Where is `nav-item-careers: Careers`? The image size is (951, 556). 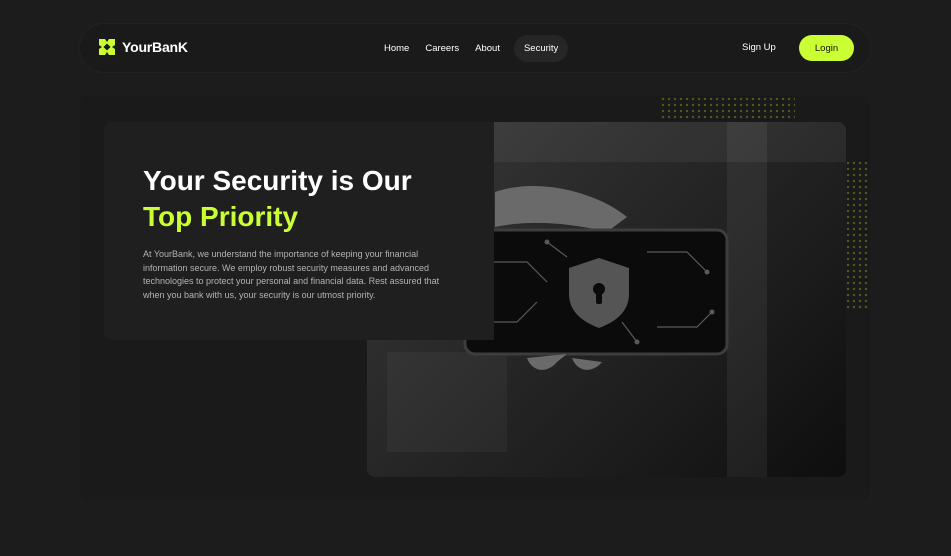
nav-item-careers: Careers is located at coordinates (442, 48).